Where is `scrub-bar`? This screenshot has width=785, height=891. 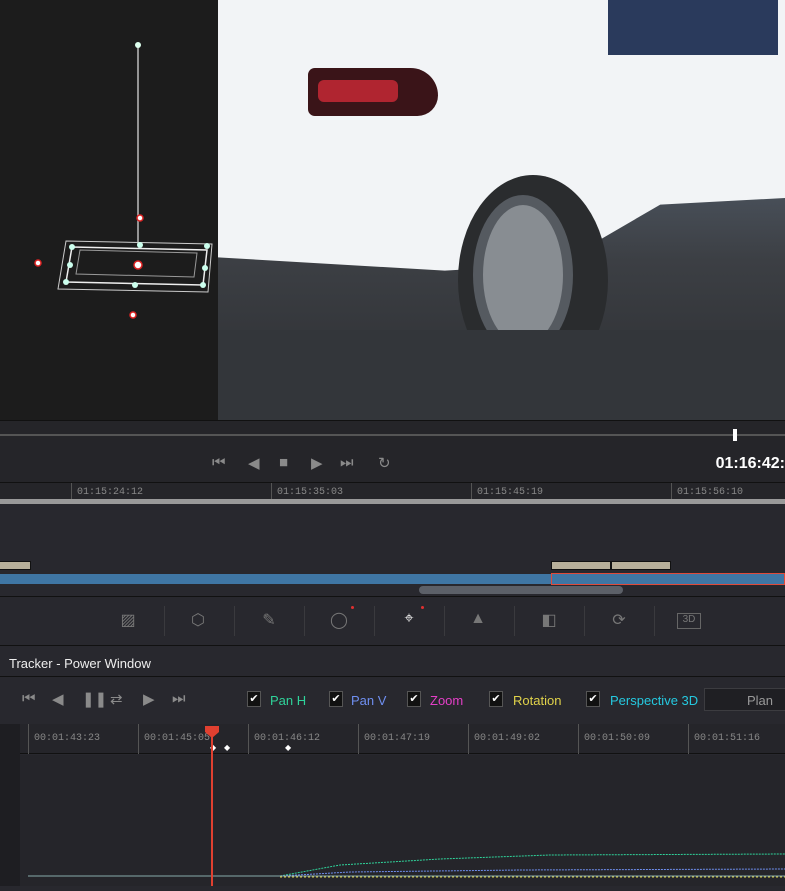
scrub-bar is located at coordinates (392, 435).